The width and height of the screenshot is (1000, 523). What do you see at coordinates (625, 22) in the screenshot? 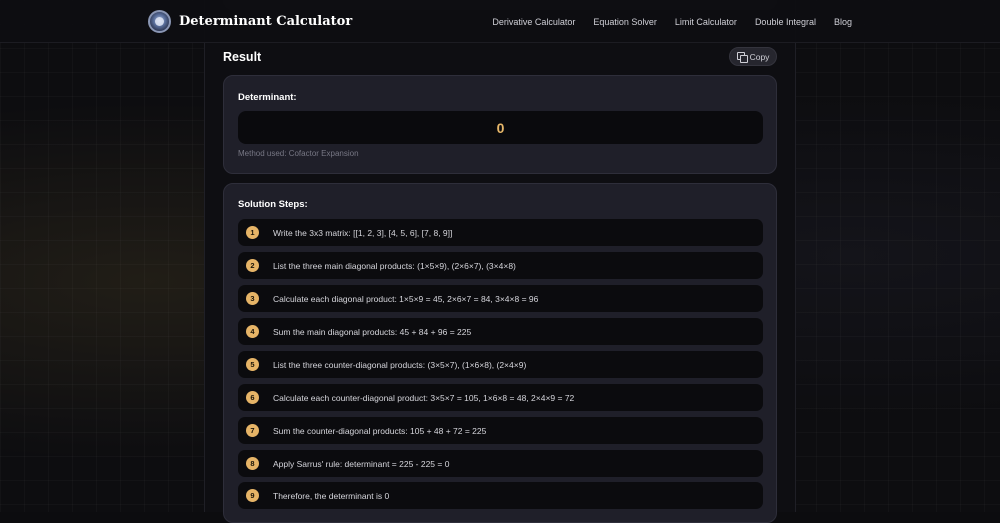
I see `nav-link-equation-solver: Equation Solver` at bounding box center [625, 22].